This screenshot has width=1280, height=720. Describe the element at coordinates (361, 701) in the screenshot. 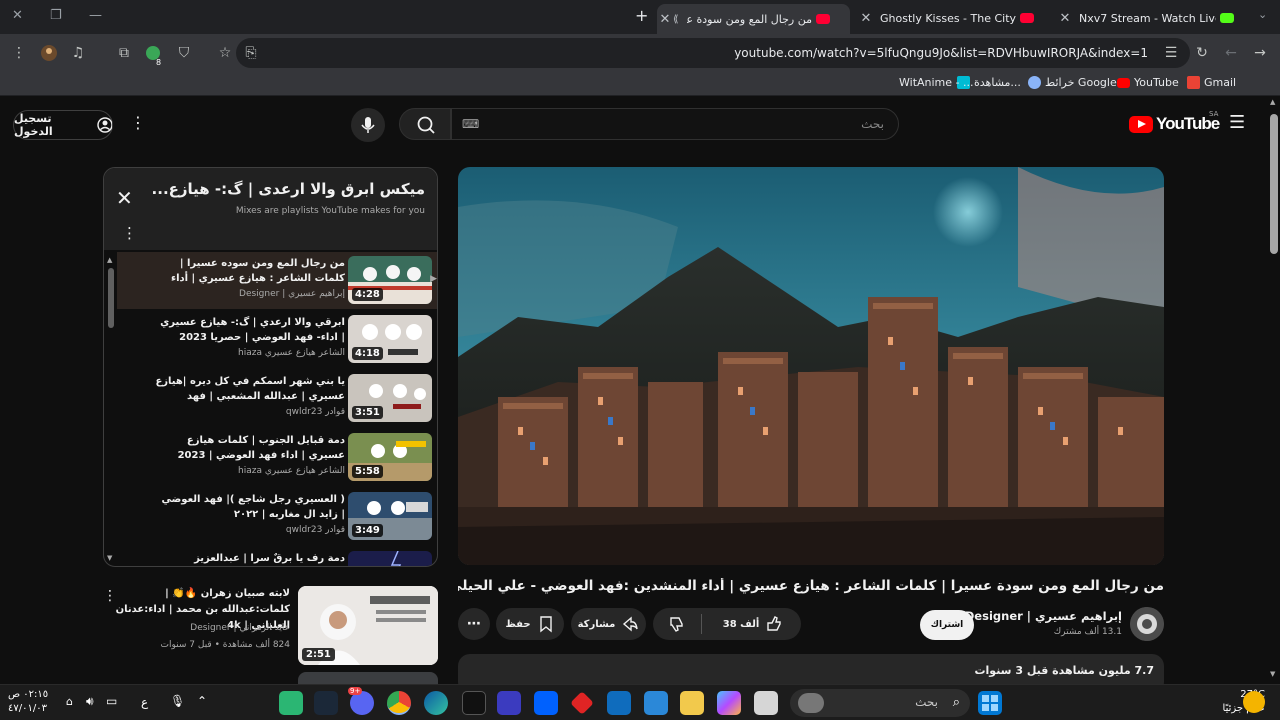

I see `discord-icon: 9+` at that location.